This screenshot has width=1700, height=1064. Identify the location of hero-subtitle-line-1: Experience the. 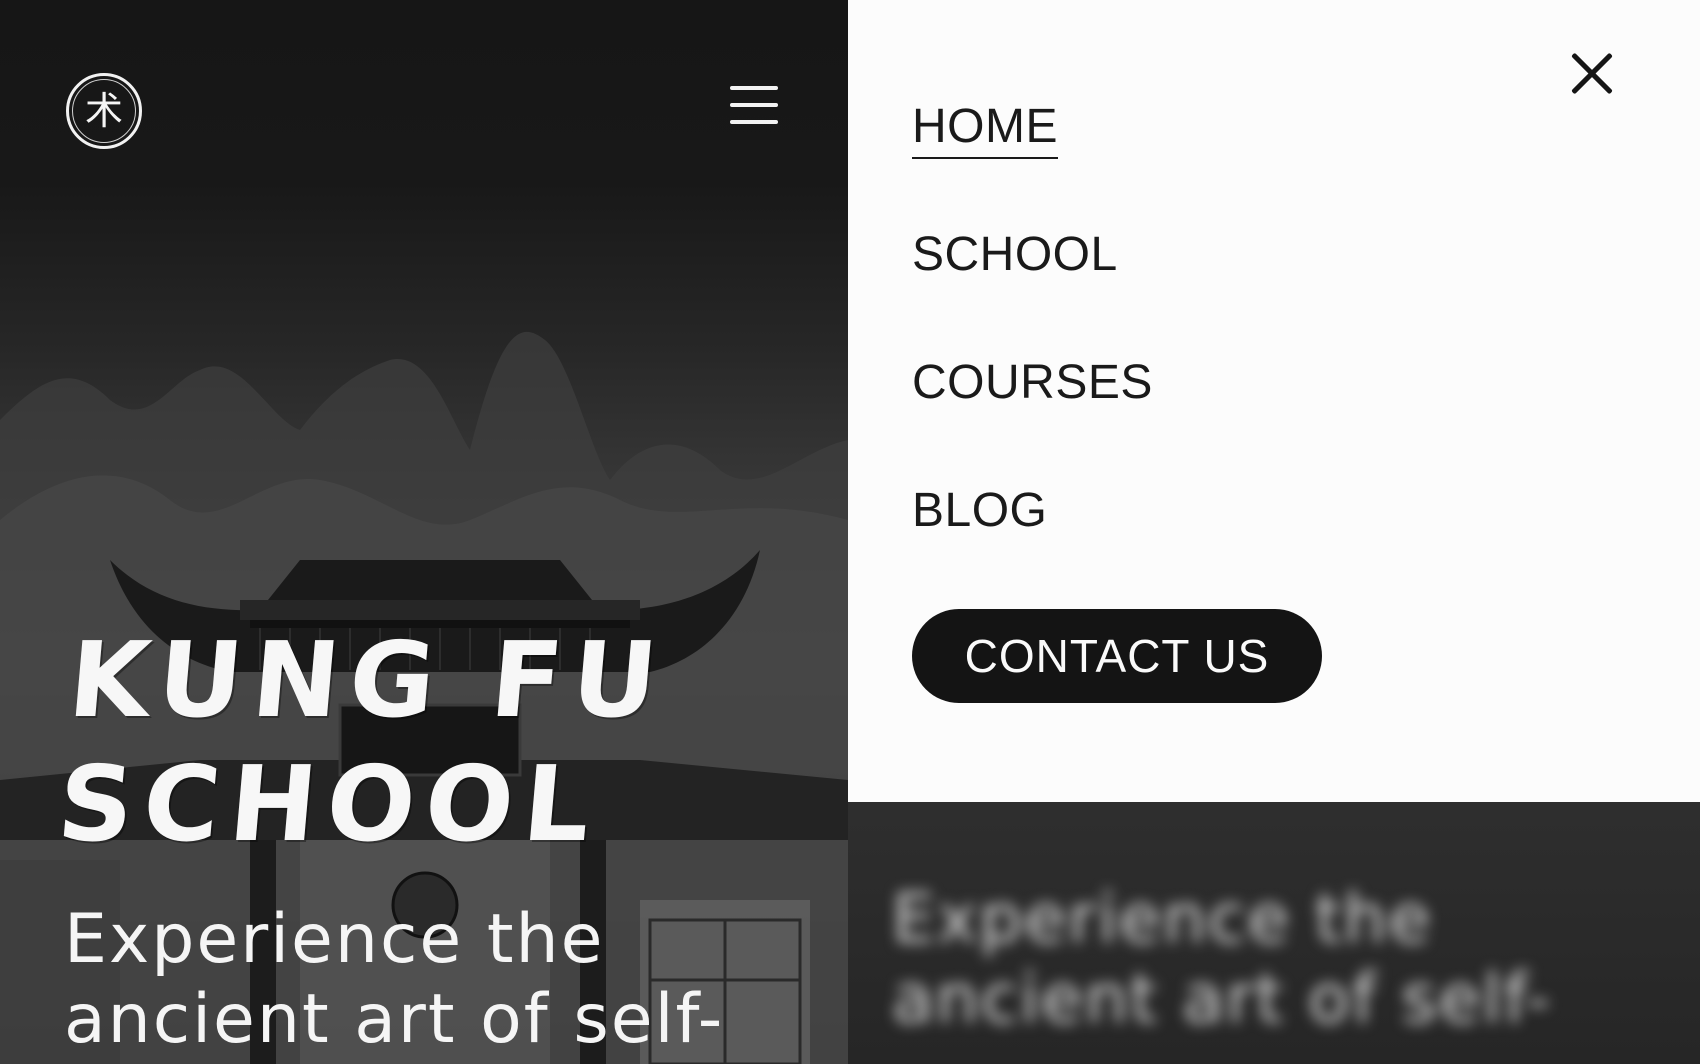
(334, 939).